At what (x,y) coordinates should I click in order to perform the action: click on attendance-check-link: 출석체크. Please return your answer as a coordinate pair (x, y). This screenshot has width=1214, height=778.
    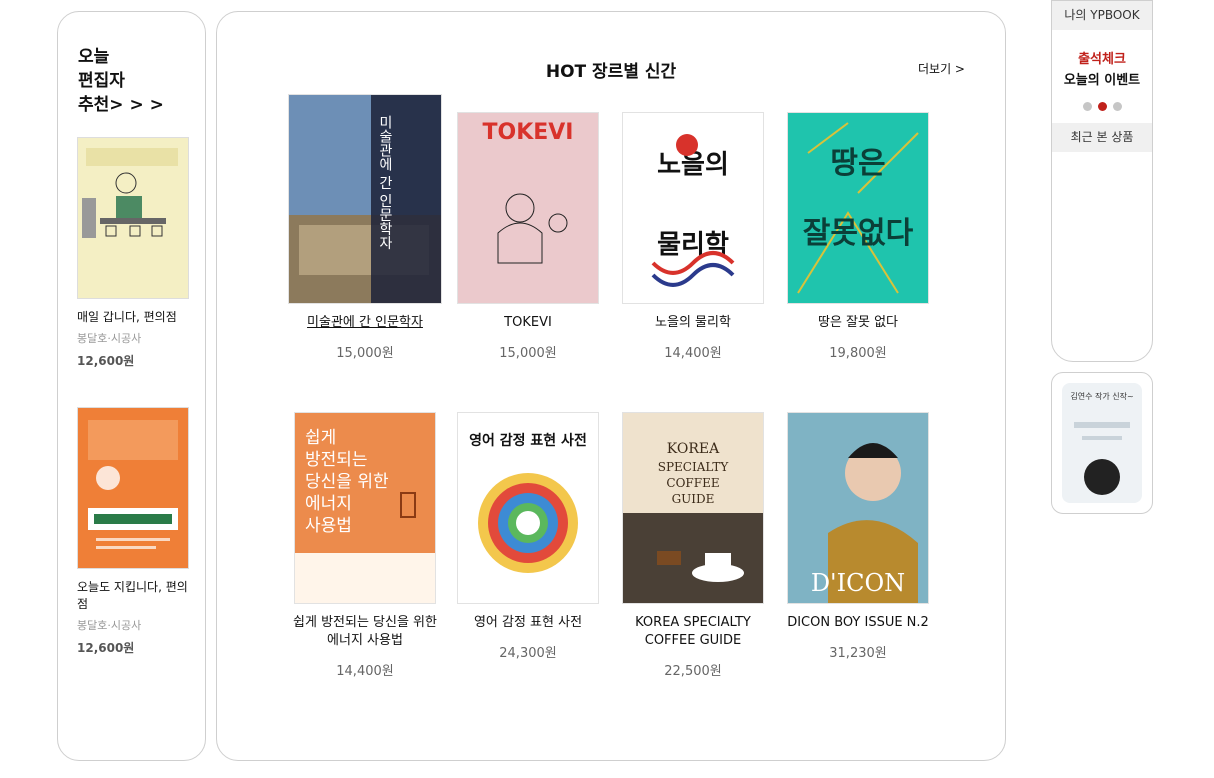
    Looking at the image, I should click on (1102, 57).